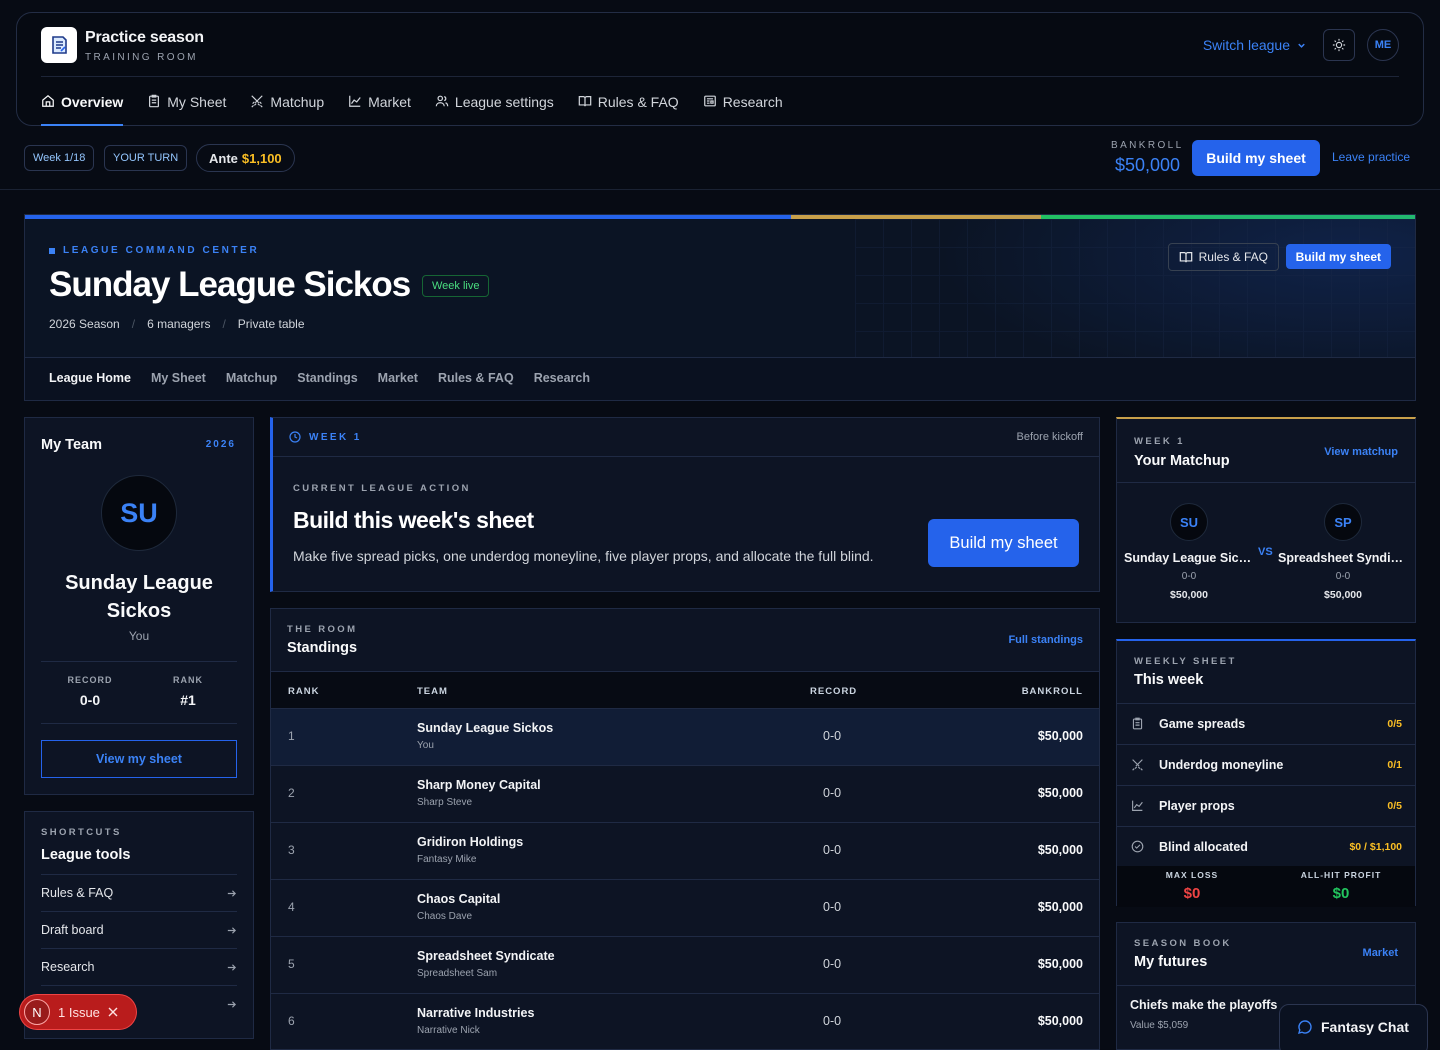  What do you see at coordinates (685, 908) in the screenshot?
I see `table-row: 4 Chaos Capital Chaos Dave 0-0 $50,000` at bounding box center [685, 908].